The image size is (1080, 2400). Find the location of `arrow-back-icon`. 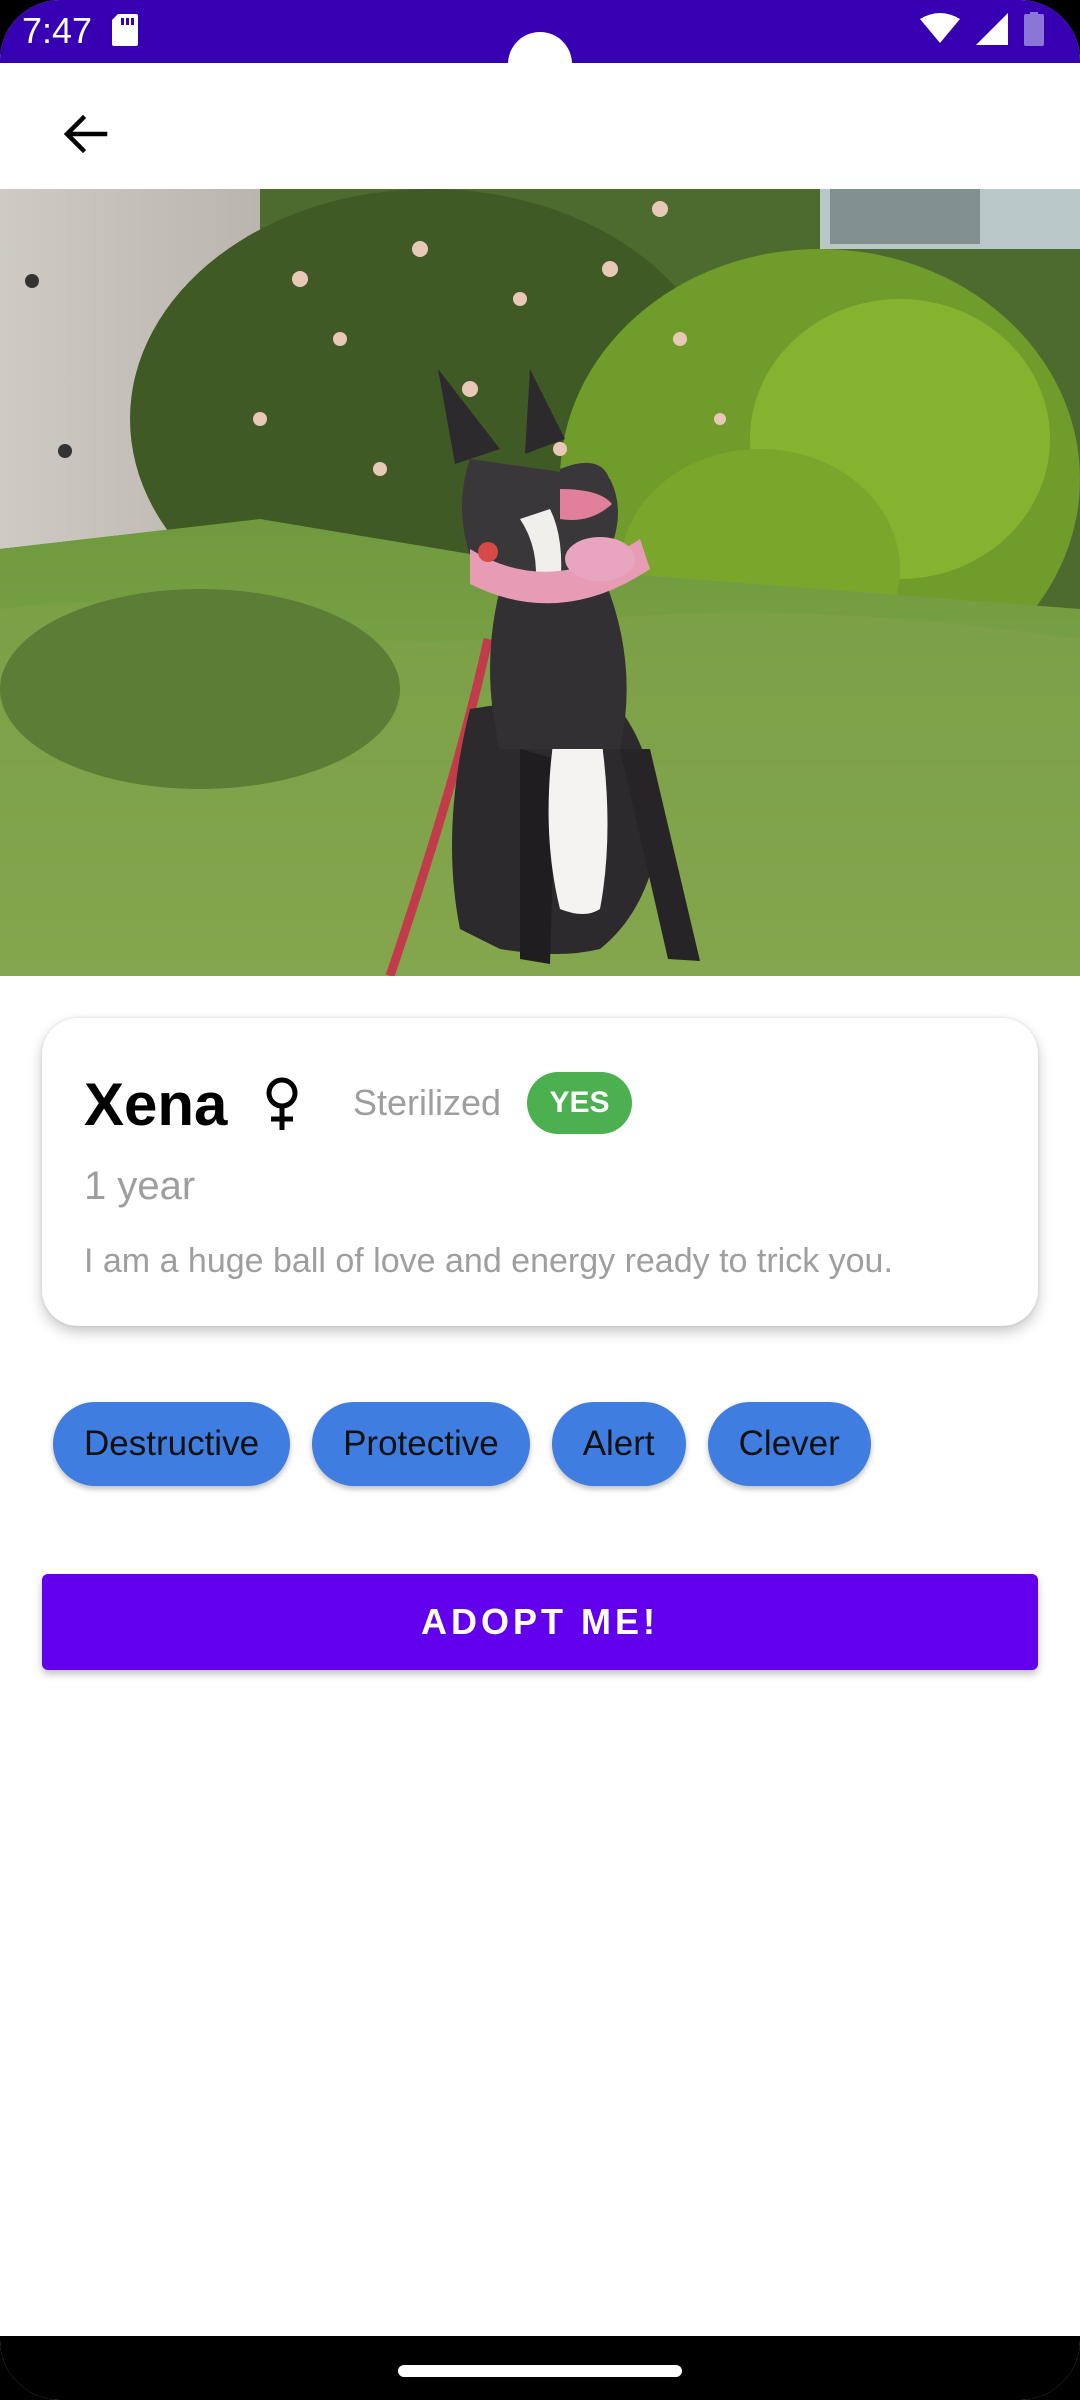

arrow-back-icon is located at coordinates (85, 134).